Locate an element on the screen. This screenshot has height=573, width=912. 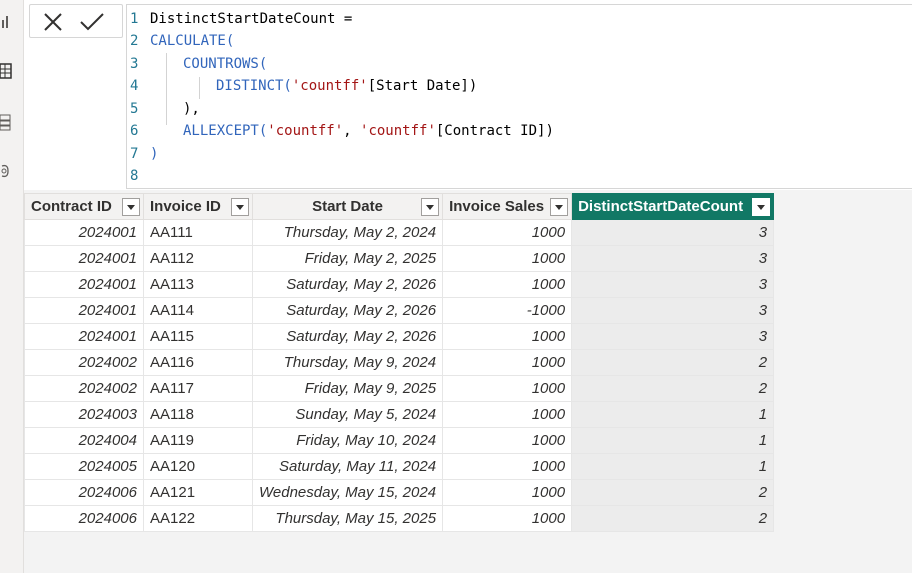
table-row: 2024002 AA116 Thursday, May 9, 2024 1000 2 is located at coordinates (399, 362).